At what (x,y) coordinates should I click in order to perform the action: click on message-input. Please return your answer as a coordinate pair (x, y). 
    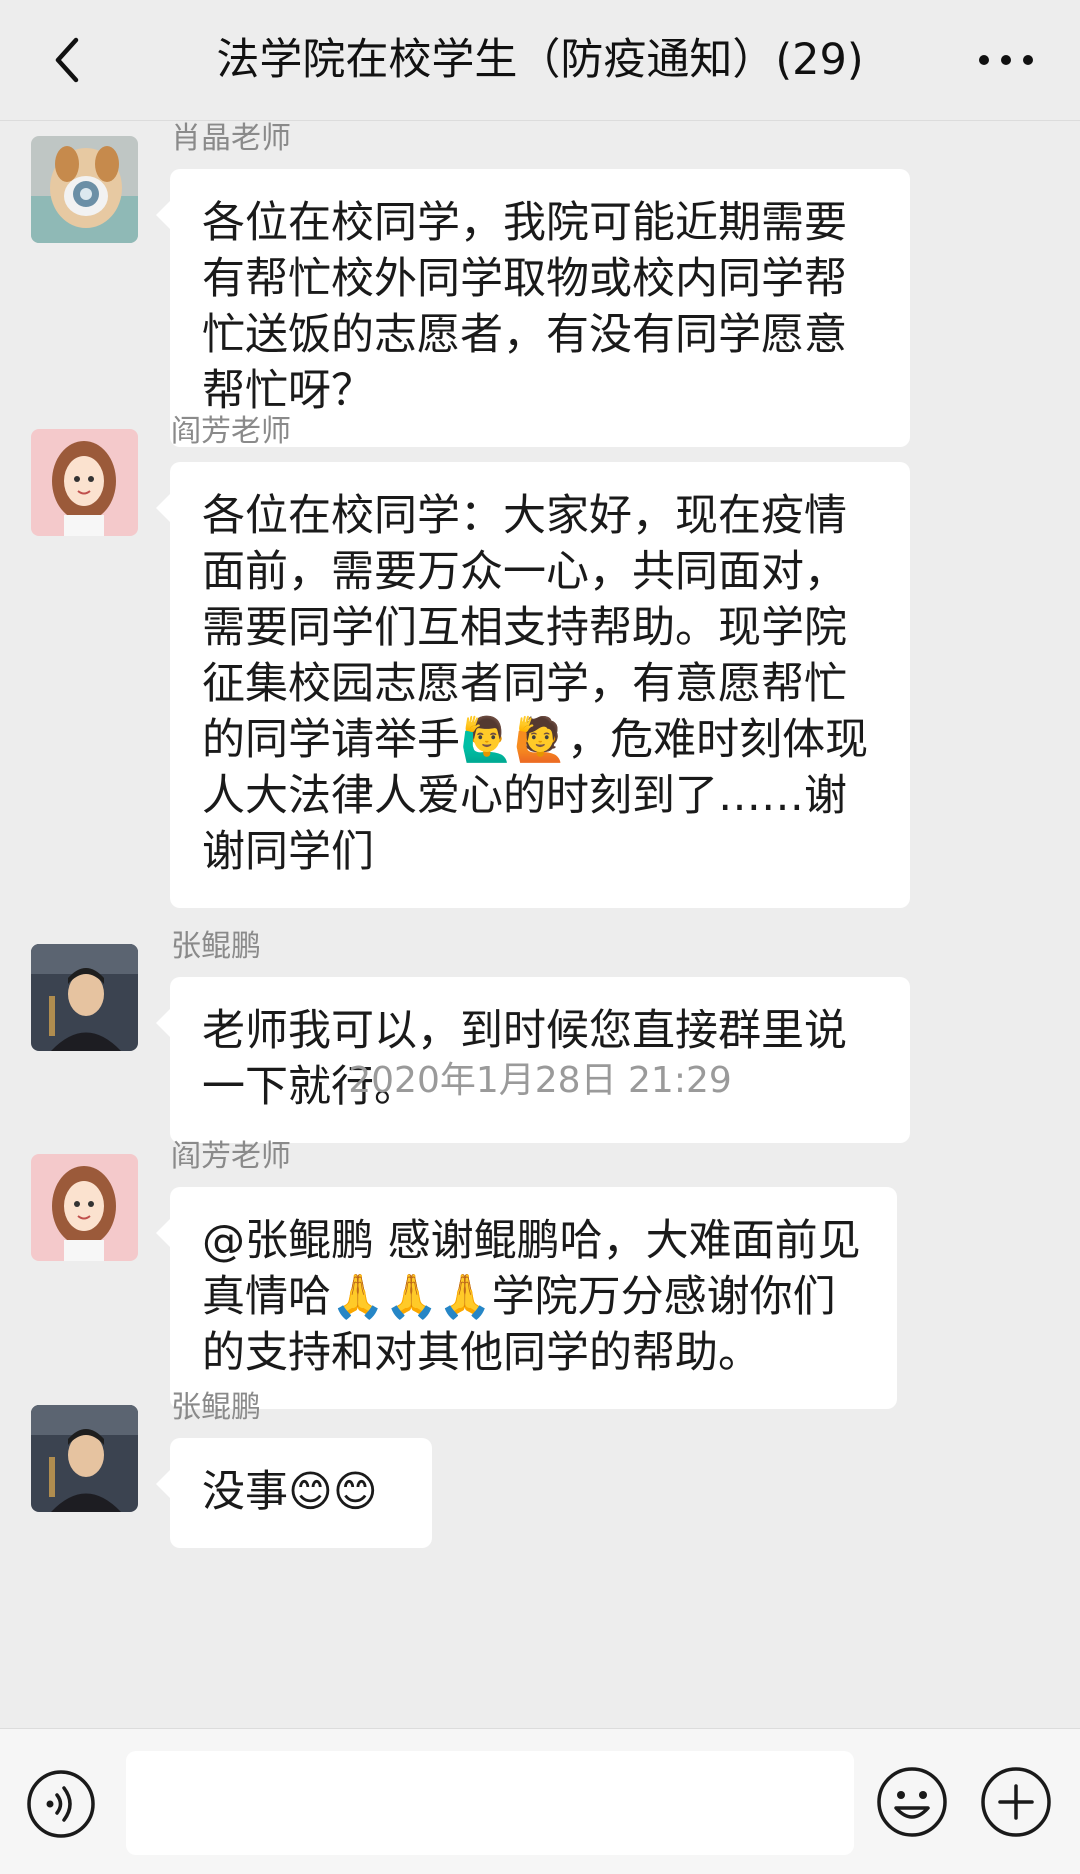
    Looking at the image, I should click on (490, 1803).